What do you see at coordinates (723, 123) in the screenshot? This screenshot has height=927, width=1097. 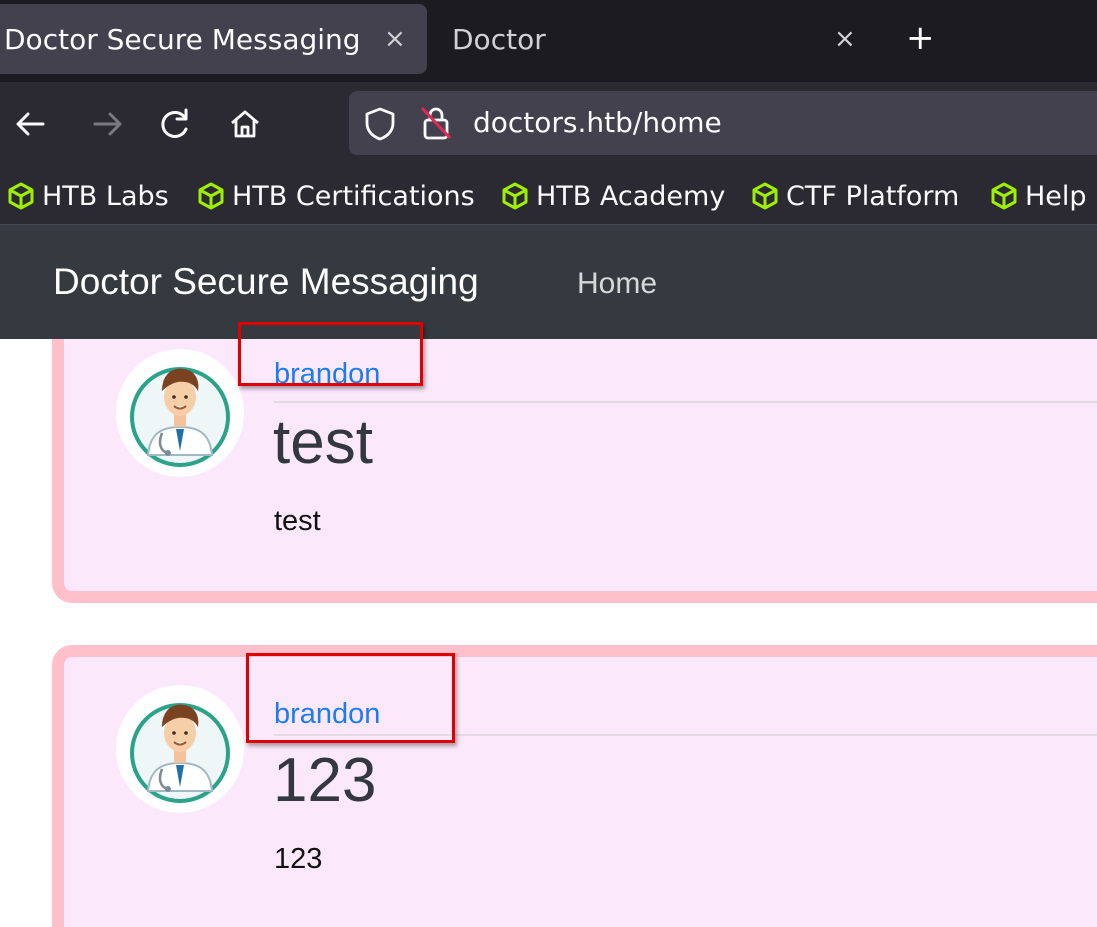 I see `url-bar: doctors.htb/home` at bounding box center [723, 123].